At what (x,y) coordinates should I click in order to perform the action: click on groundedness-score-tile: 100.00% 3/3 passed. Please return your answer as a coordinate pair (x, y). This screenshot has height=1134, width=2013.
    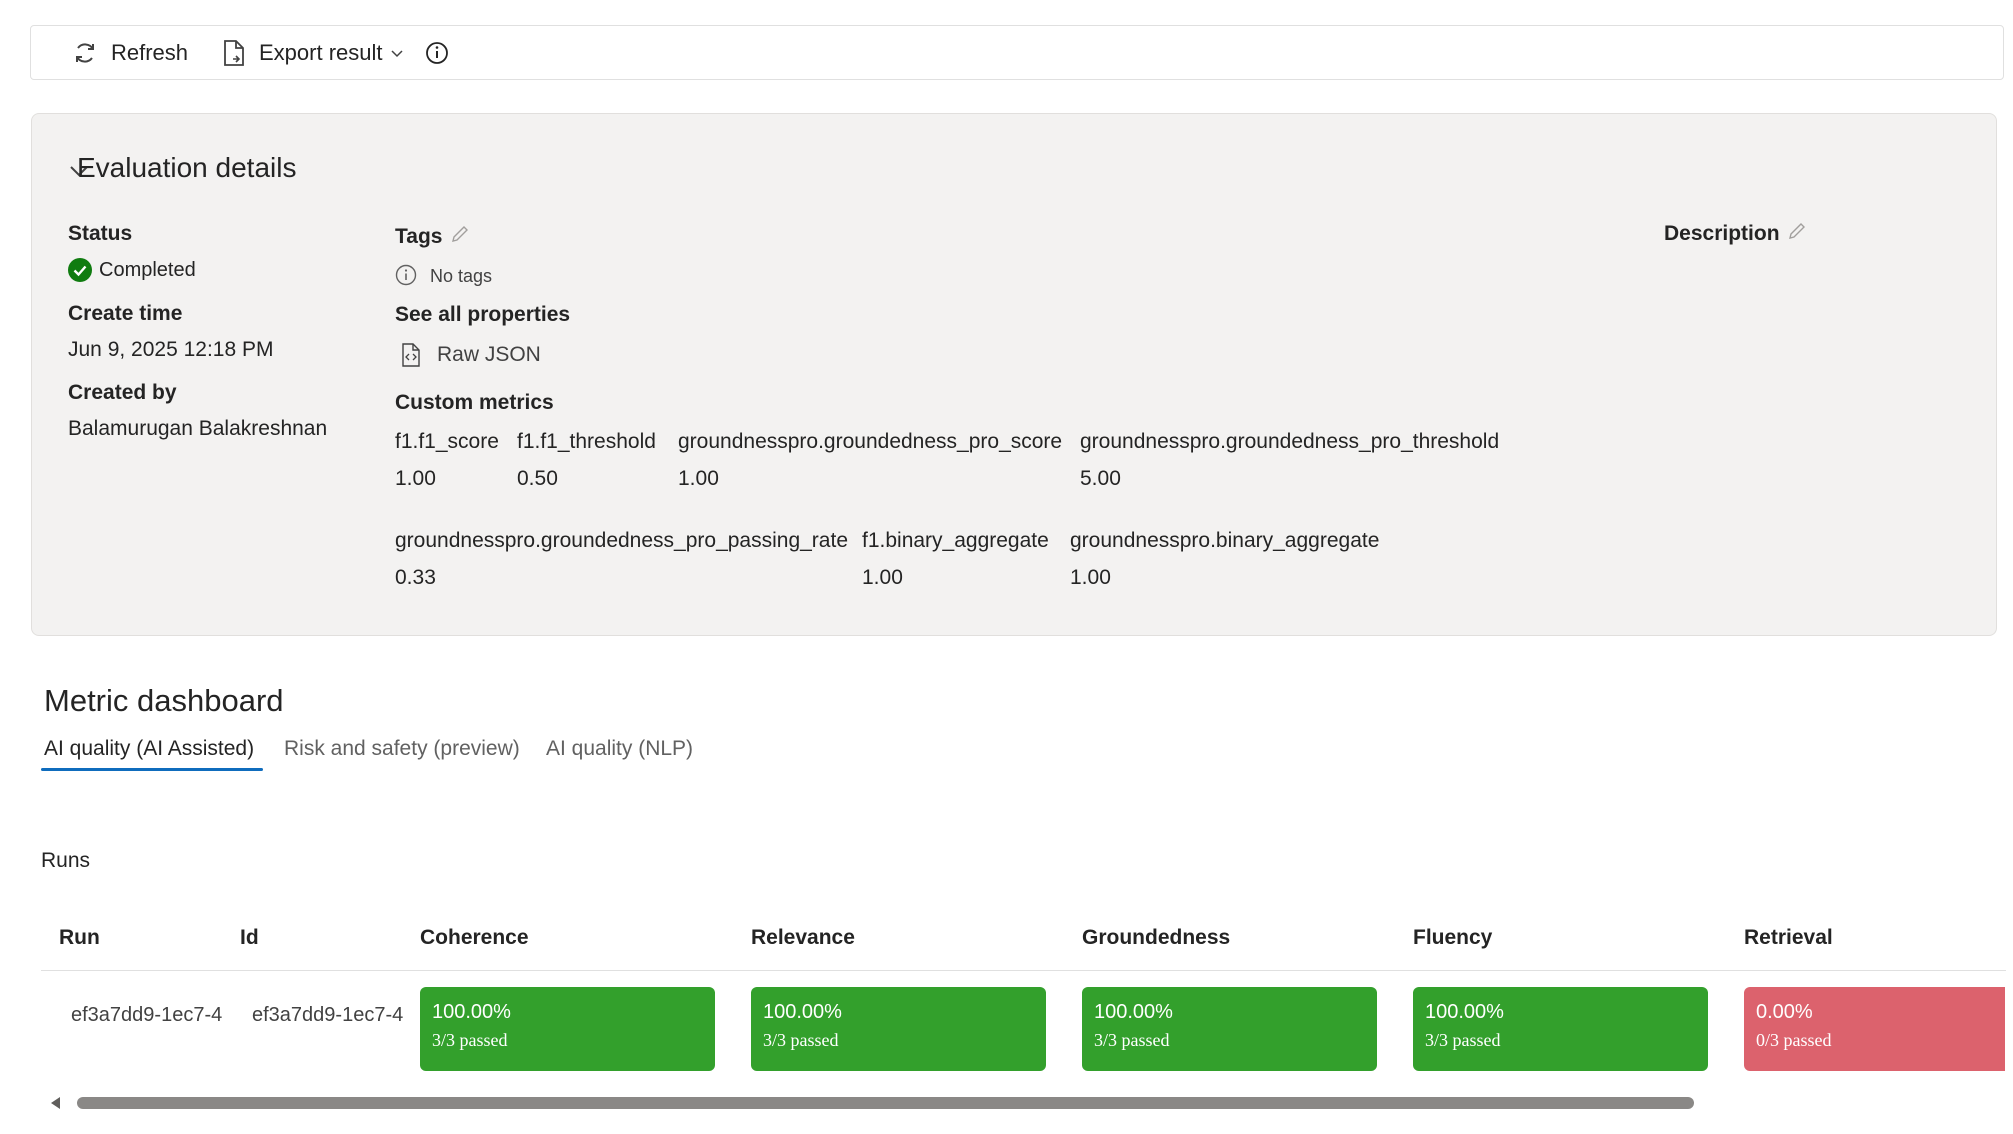
    Looking at the image, I should click on (1229, 1029).